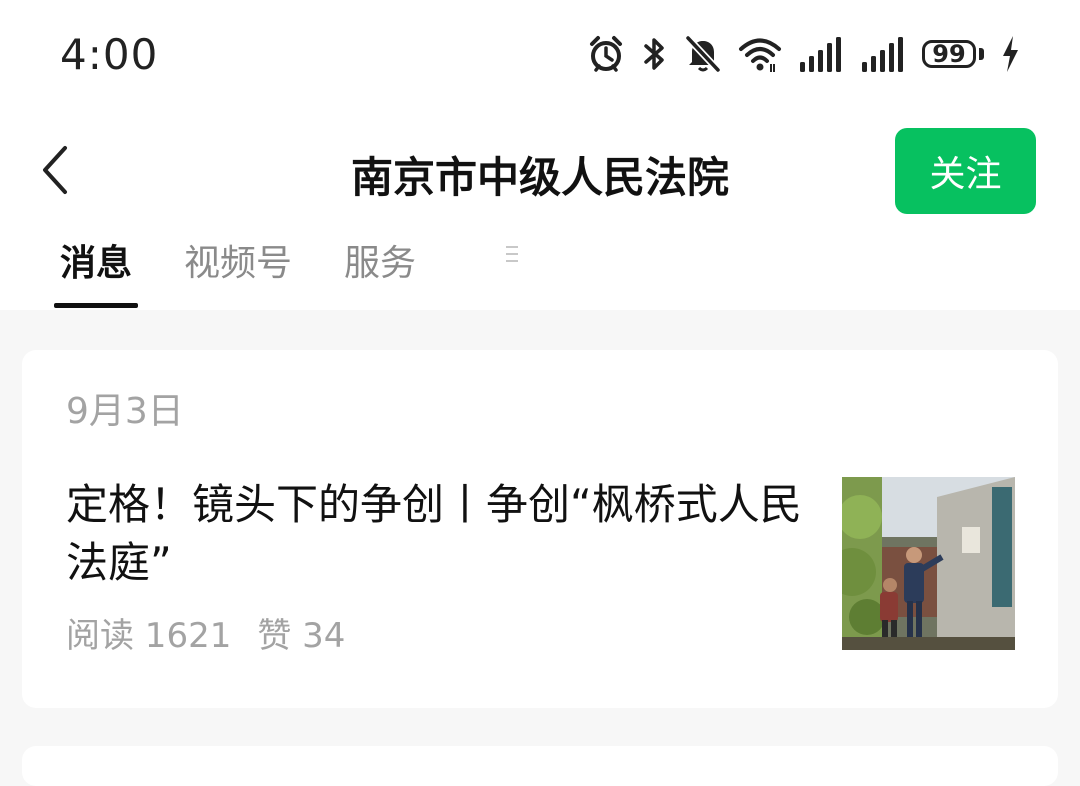  I want to click on bluetooth-icon, so click(655, 54).